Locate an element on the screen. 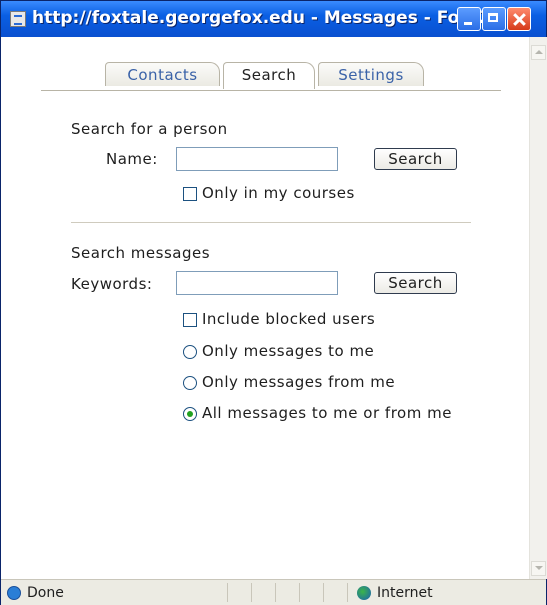 This screenshot has width=547, height=605. radio-only-from-me-label: Only messages from me is located at coordinates (299, 382).